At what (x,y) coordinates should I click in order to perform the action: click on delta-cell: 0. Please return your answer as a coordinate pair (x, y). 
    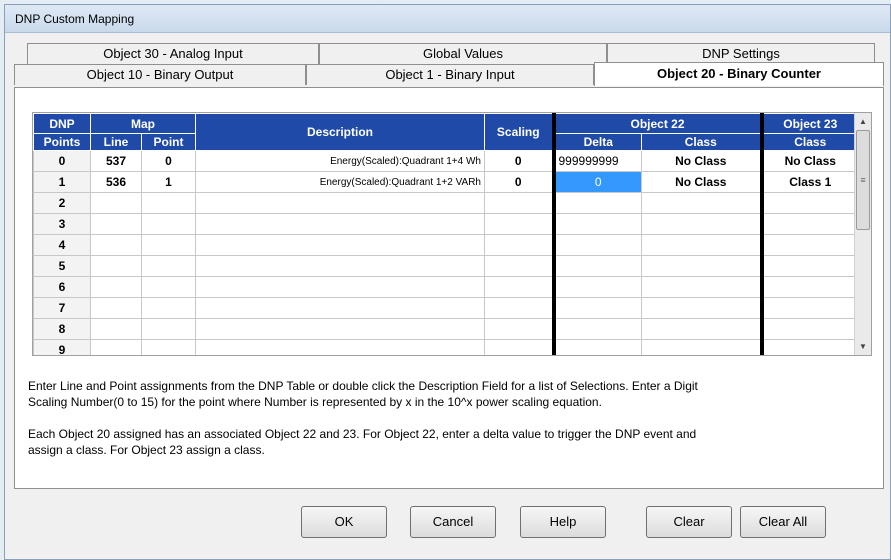
    Looking at the image, I should click on (596, 182).